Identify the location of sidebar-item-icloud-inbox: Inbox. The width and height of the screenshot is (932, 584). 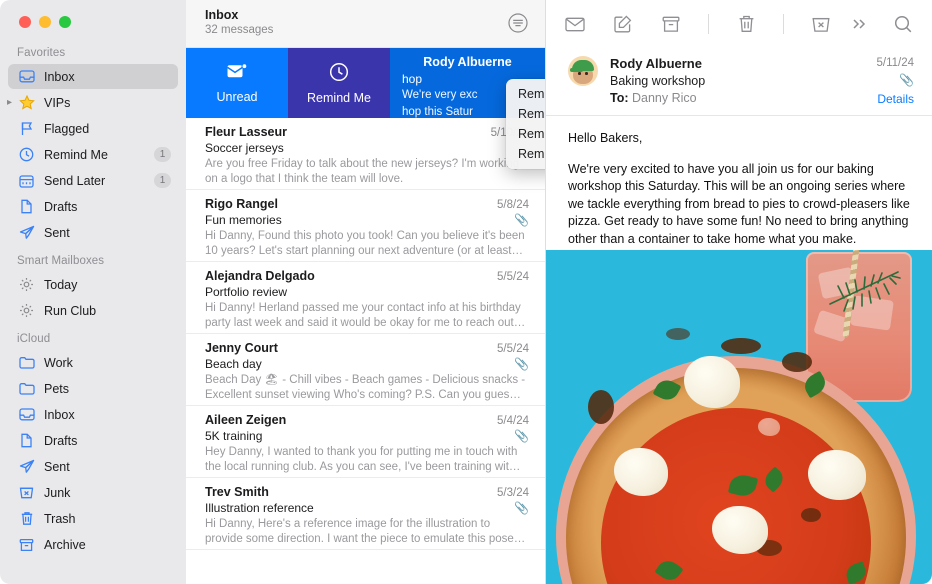
(93, 414).